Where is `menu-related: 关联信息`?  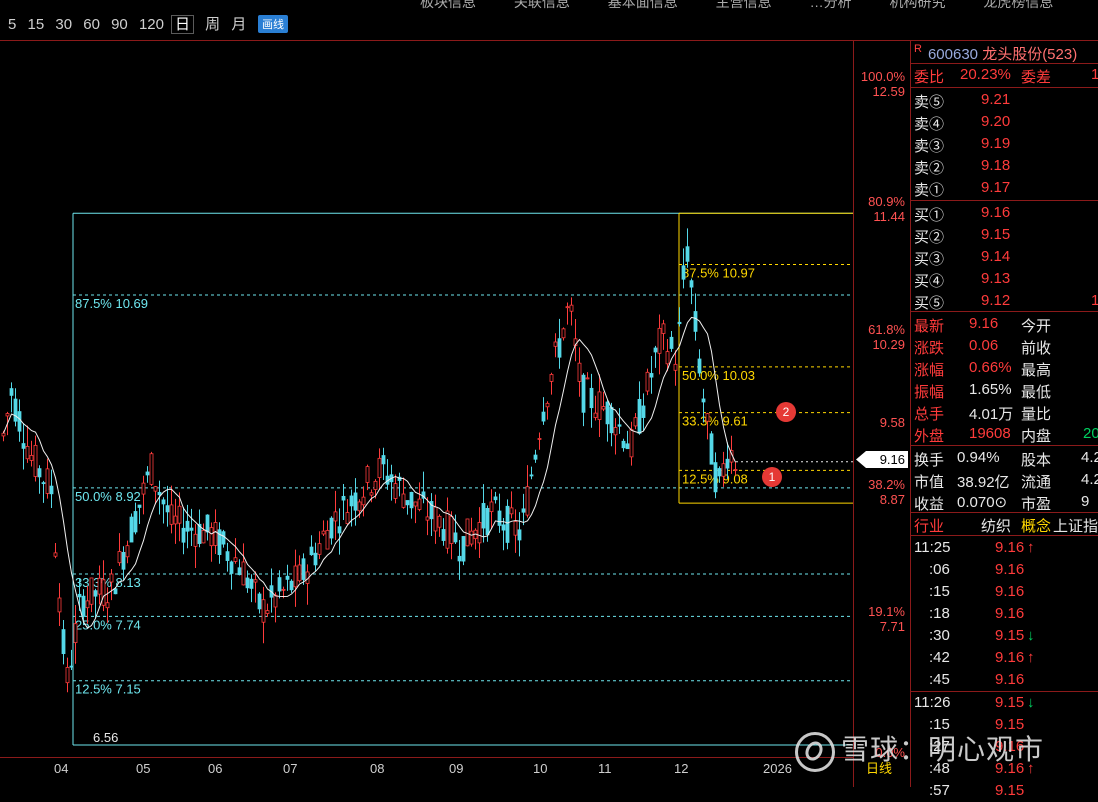
menu-related: 关联信息 is located at coordinates (542, 5).